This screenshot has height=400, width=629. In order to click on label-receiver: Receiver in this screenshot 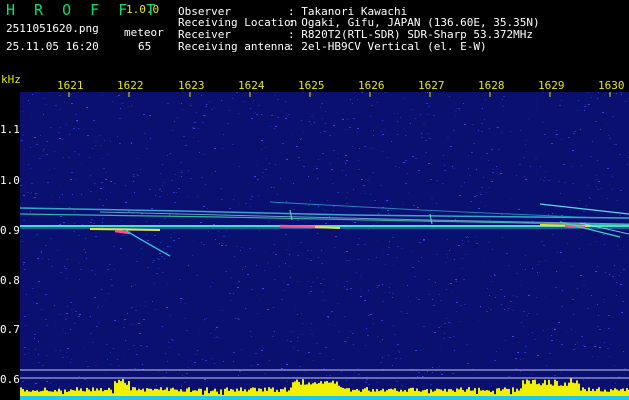, I will do `click(204, 34)`.